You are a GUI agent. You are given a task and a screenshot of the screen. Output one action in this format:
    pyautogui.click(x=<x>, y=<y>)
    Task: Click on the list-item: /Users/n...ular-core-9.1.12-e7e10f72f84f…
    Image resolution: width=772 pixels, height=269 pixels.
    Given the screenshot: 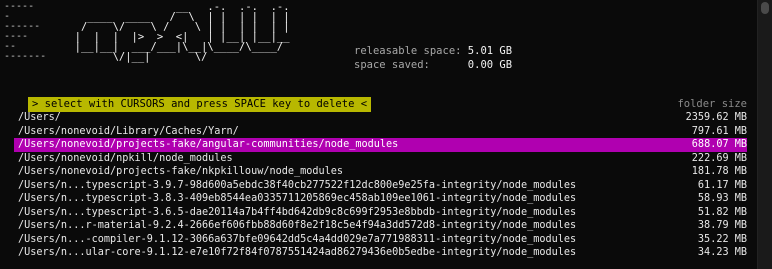 What is the action you would take?
    pyautogui.click(x=380, y=253)
    